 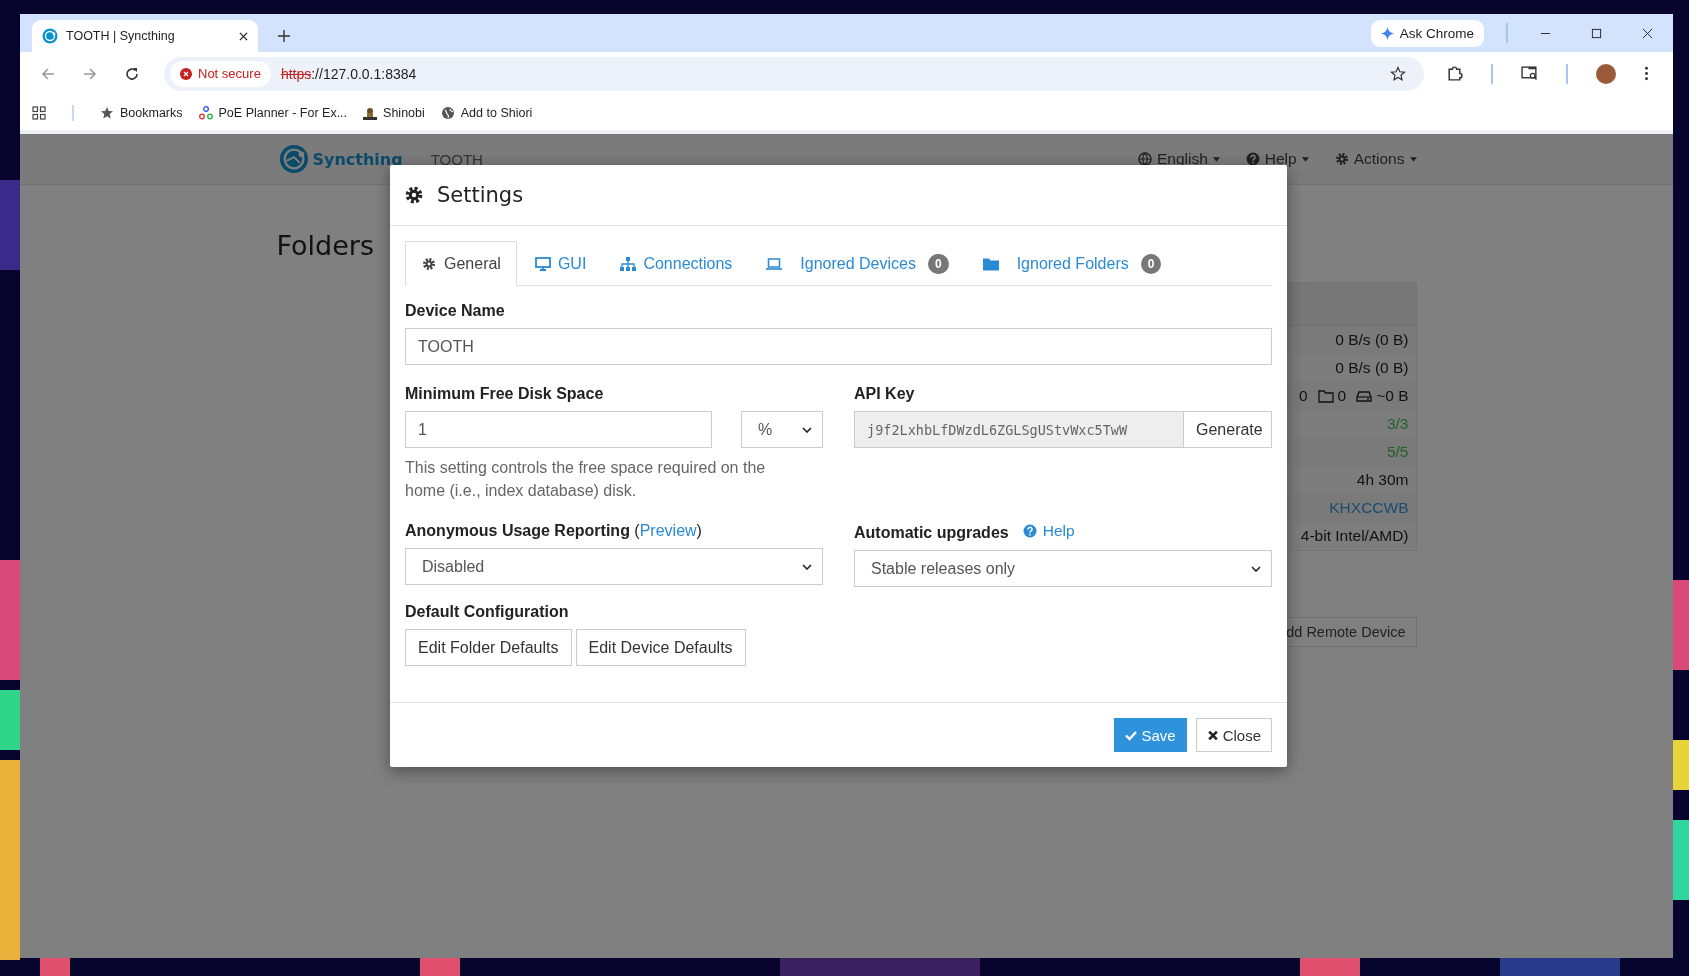 I want to click on stat-value: 4-bit Intel/AMD), so click(x=1354, y=536).